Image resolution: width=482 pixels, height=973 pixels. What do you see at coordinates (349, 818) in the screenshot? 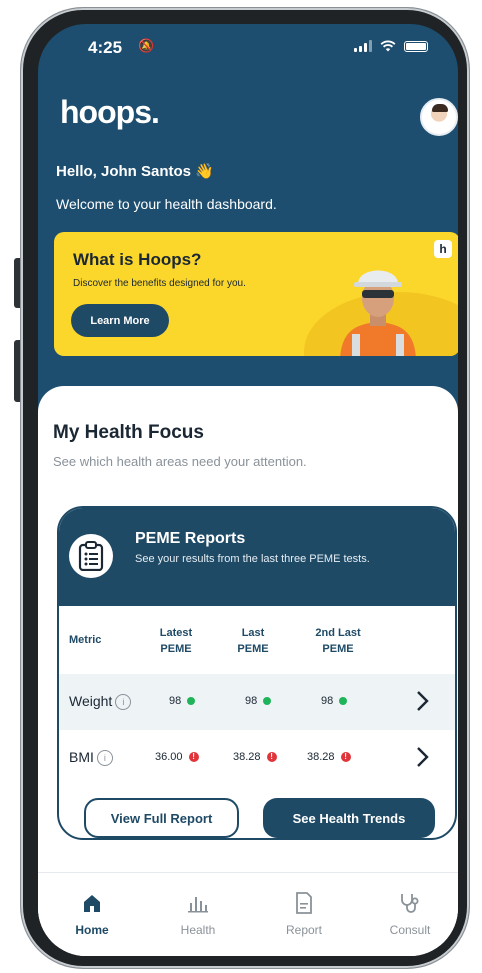
I see `see-health-trends-button: See Health Trends` at bounding box center [349, 818].